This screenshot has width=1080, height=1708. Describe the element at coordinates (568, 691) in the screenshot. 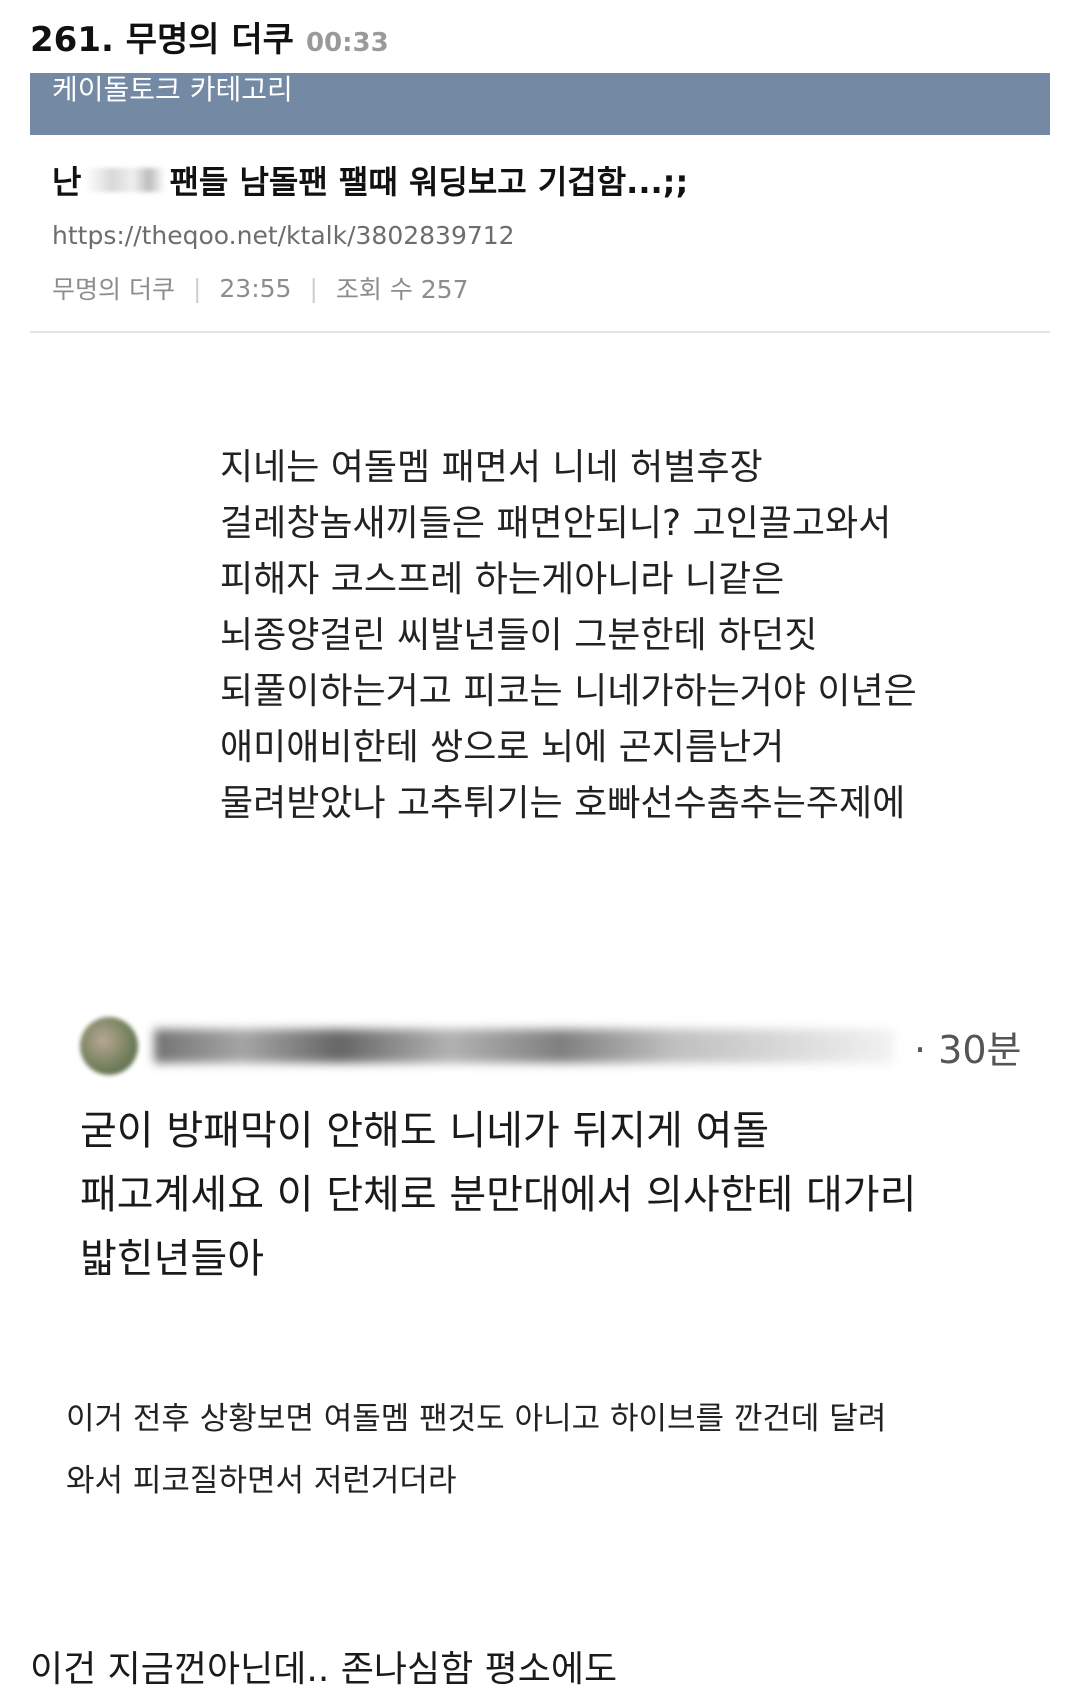

I see `quote-line: 되풀이하는거고 피코는 니네가하는거야 이년은` at that location.